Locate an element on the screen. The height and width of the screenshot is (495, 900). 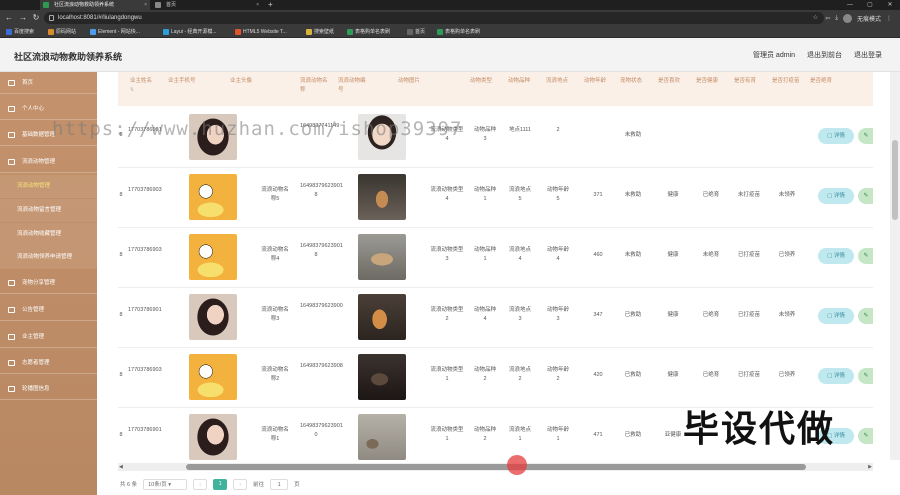
th-like: 是否喜欢 is located at coordinates (673, 81).